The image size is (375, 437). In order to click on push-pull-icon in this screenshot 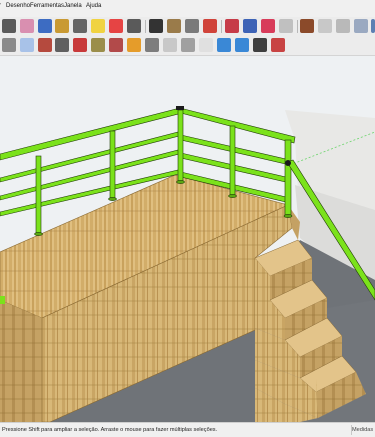, I will do `click(116, 26)`.